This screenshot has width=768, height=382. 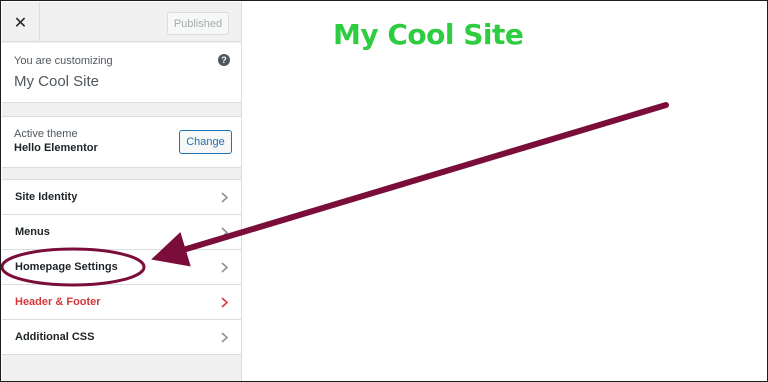 What do you see at coordinates (198, 23) in the screenshot?
I see `published-button: Published` at bounding box center [198, 23].